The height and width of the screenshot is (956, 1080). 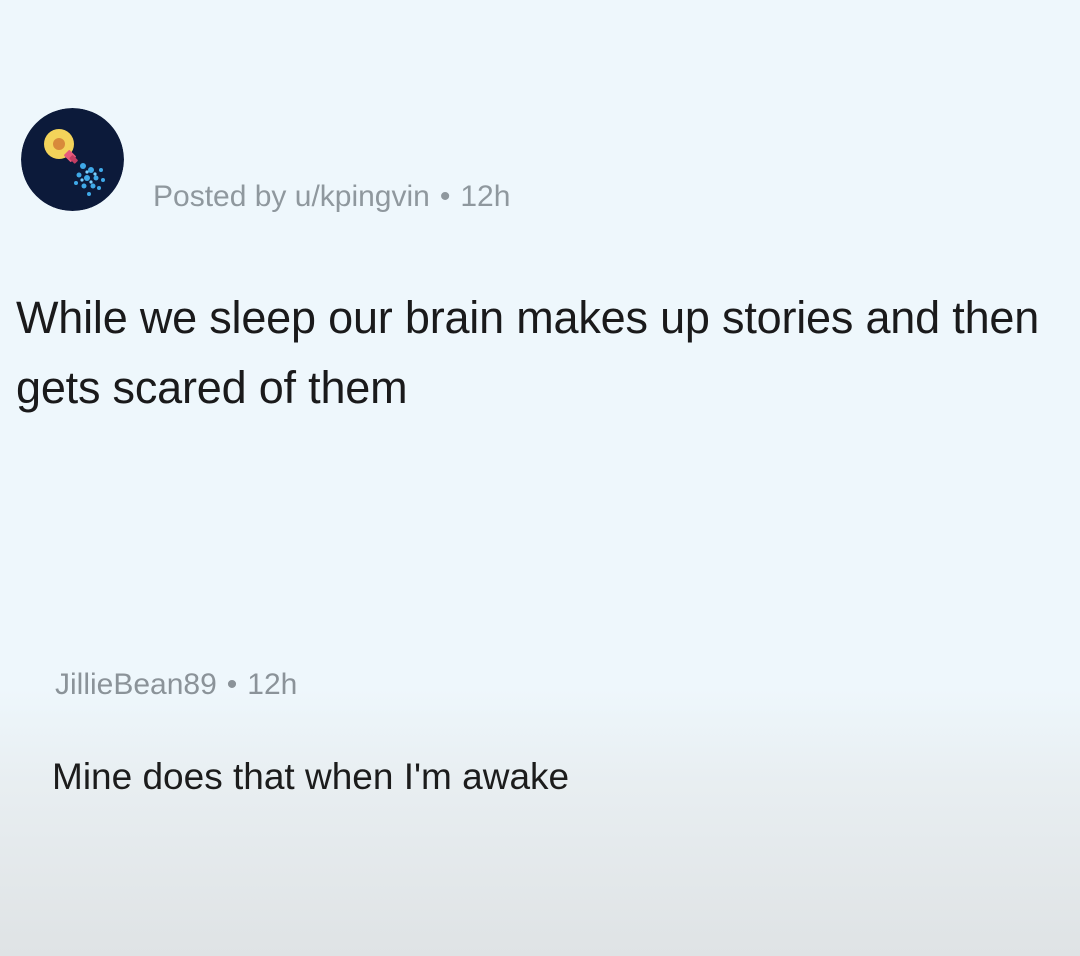 I want to click on comment-time: 12h, so click(x=272, y=684).